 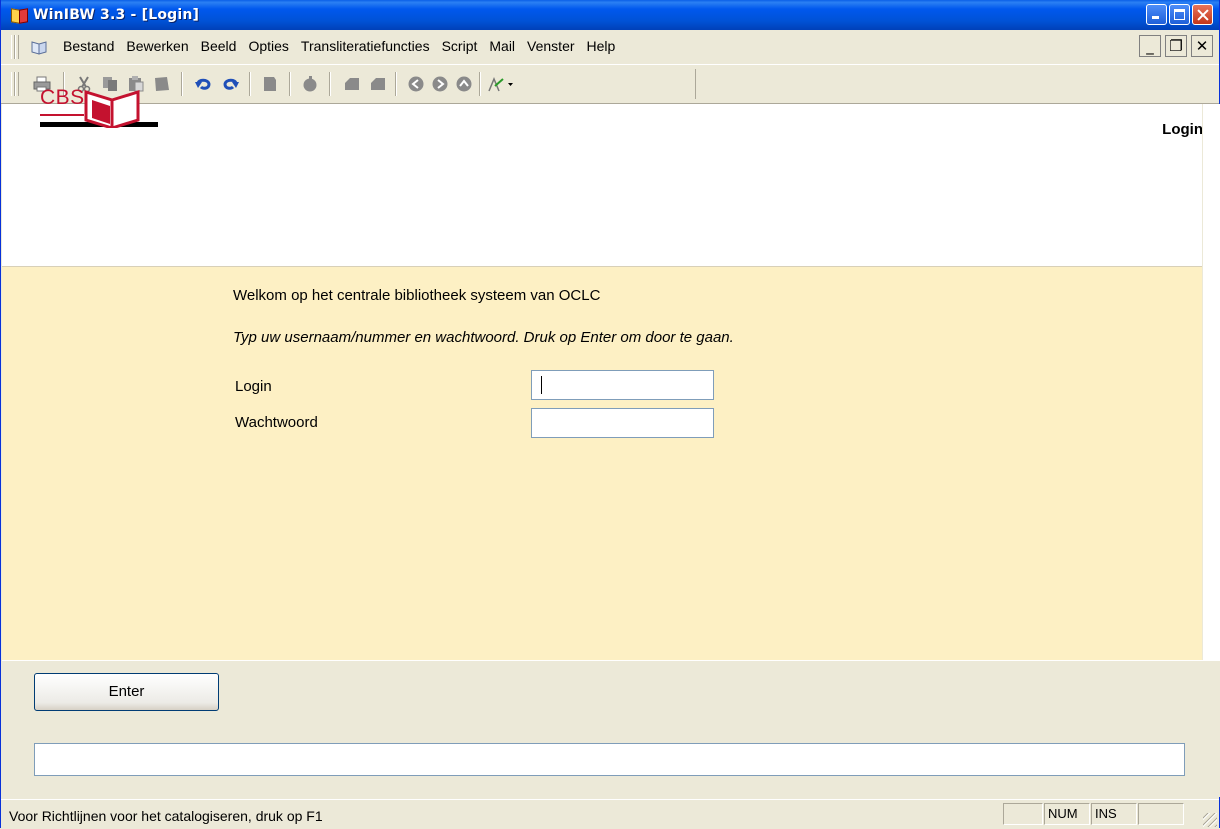 I want to click on maximize-icon, so click(x=1179, y=14).